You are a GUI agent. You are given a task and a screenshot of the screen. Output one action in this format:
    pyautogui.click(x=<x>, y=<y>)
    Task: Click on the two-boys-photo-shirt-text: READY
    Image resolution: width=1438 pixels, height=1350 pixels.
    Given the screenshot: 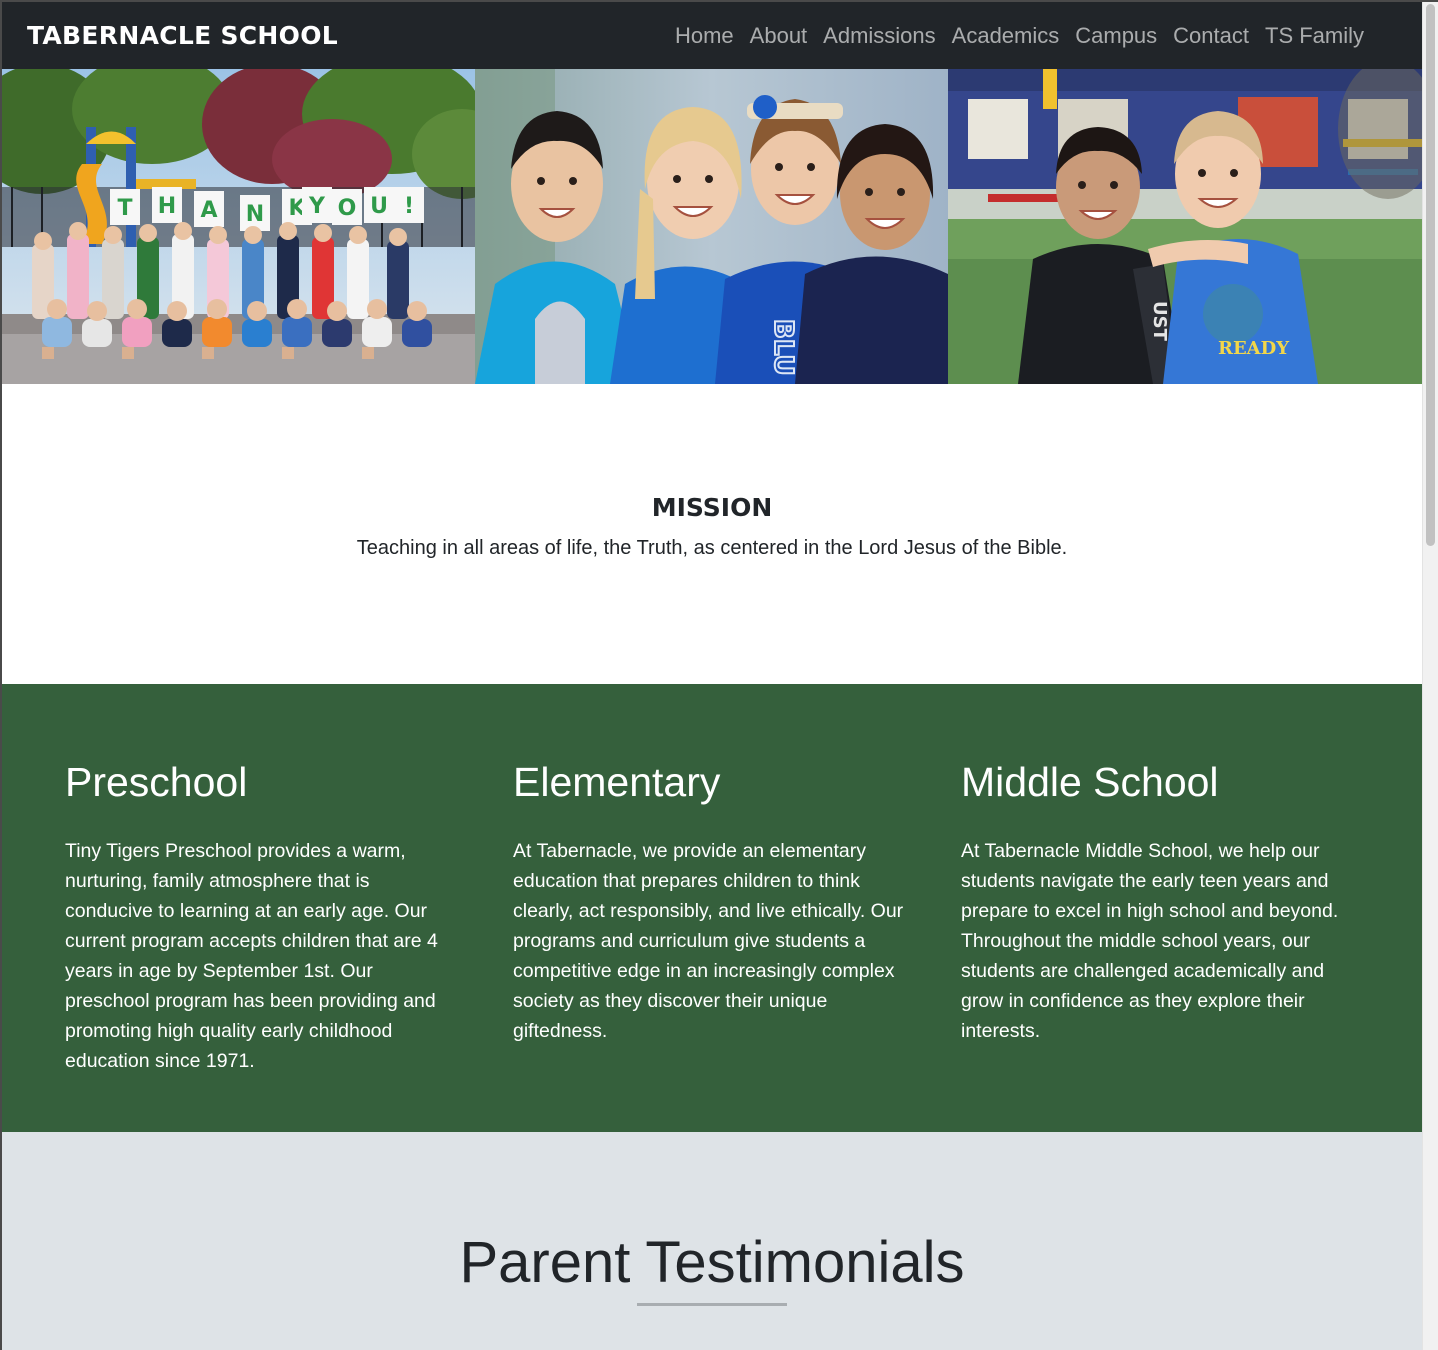 What is the action you would take?
    pyautogui.click(x=1254, y=348)
    